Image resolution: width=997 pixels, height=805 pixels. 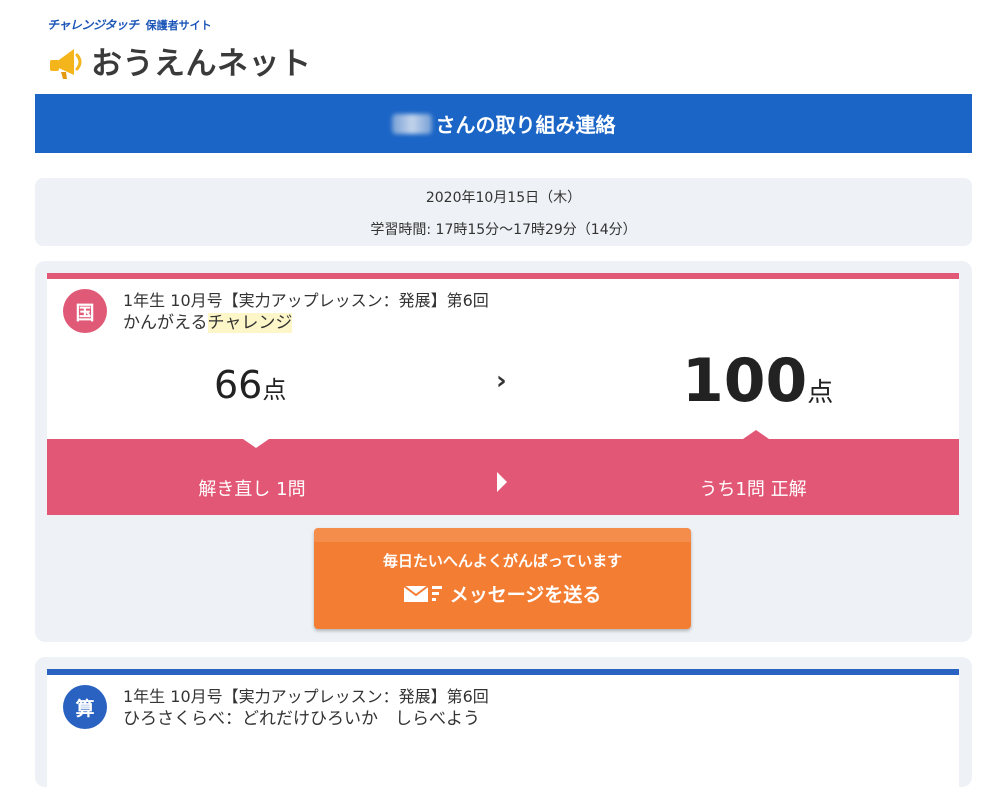 I want to click on site-header: チャレンジタッチ 保護者サイト おうえんネット, so click(x=197, y=47).